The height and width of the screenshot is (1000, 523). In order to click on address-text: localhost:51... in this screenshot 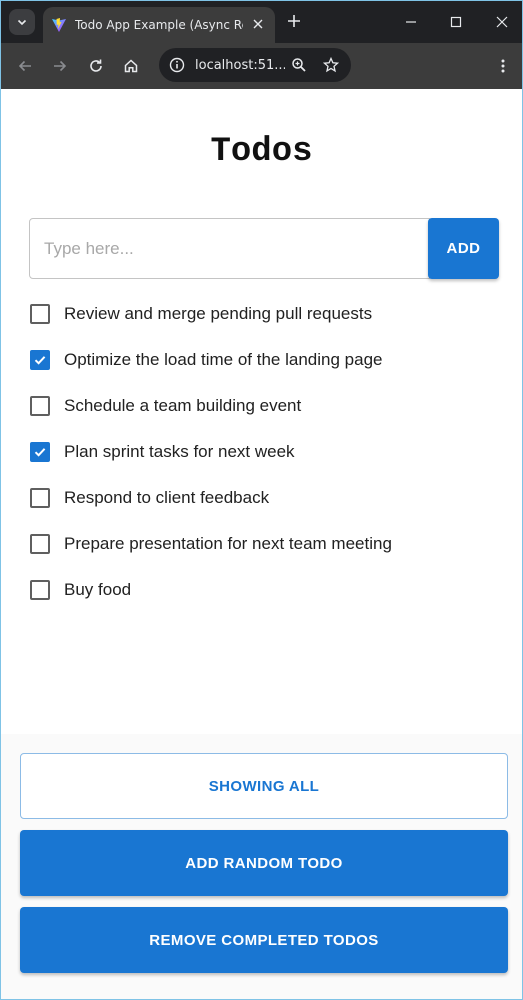, I will do `click(240, 65)`.